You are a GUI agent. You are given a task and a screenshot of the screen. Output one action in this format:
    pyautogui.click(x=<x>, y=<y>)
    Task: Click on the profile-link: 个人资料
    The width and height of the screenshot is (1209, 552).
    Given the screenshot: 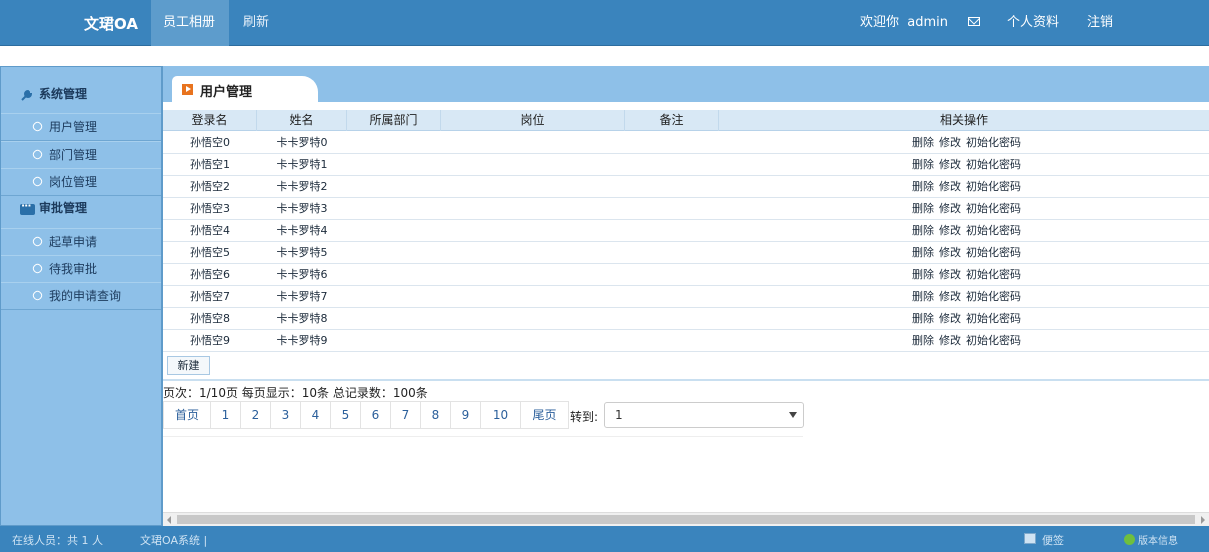 What is the action you would take?
    pyautogui.click(x=1033, y=23)
    